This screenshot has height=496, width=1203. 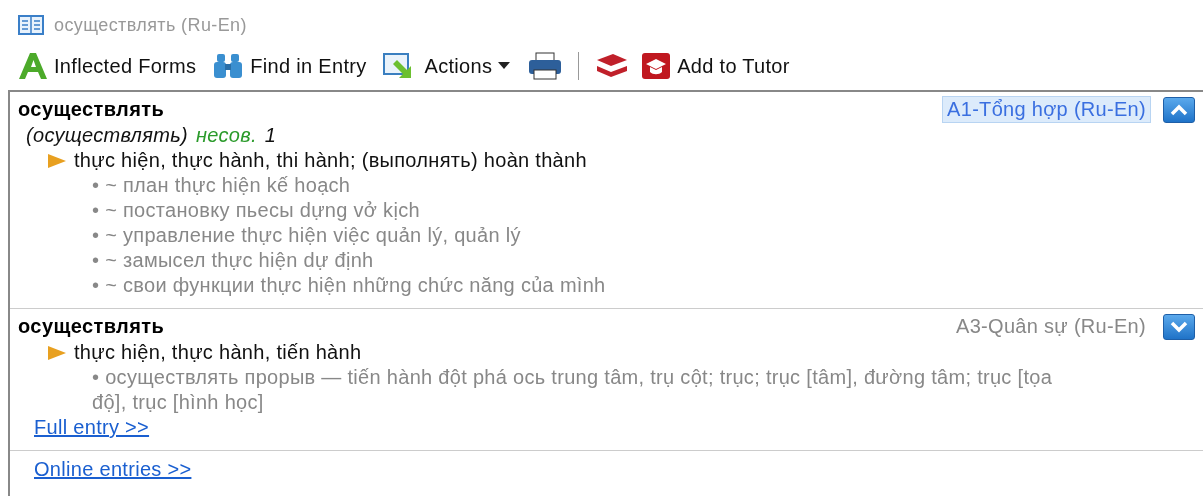 I want to click on chevron-up-icon, so click(x=1179, y=109).